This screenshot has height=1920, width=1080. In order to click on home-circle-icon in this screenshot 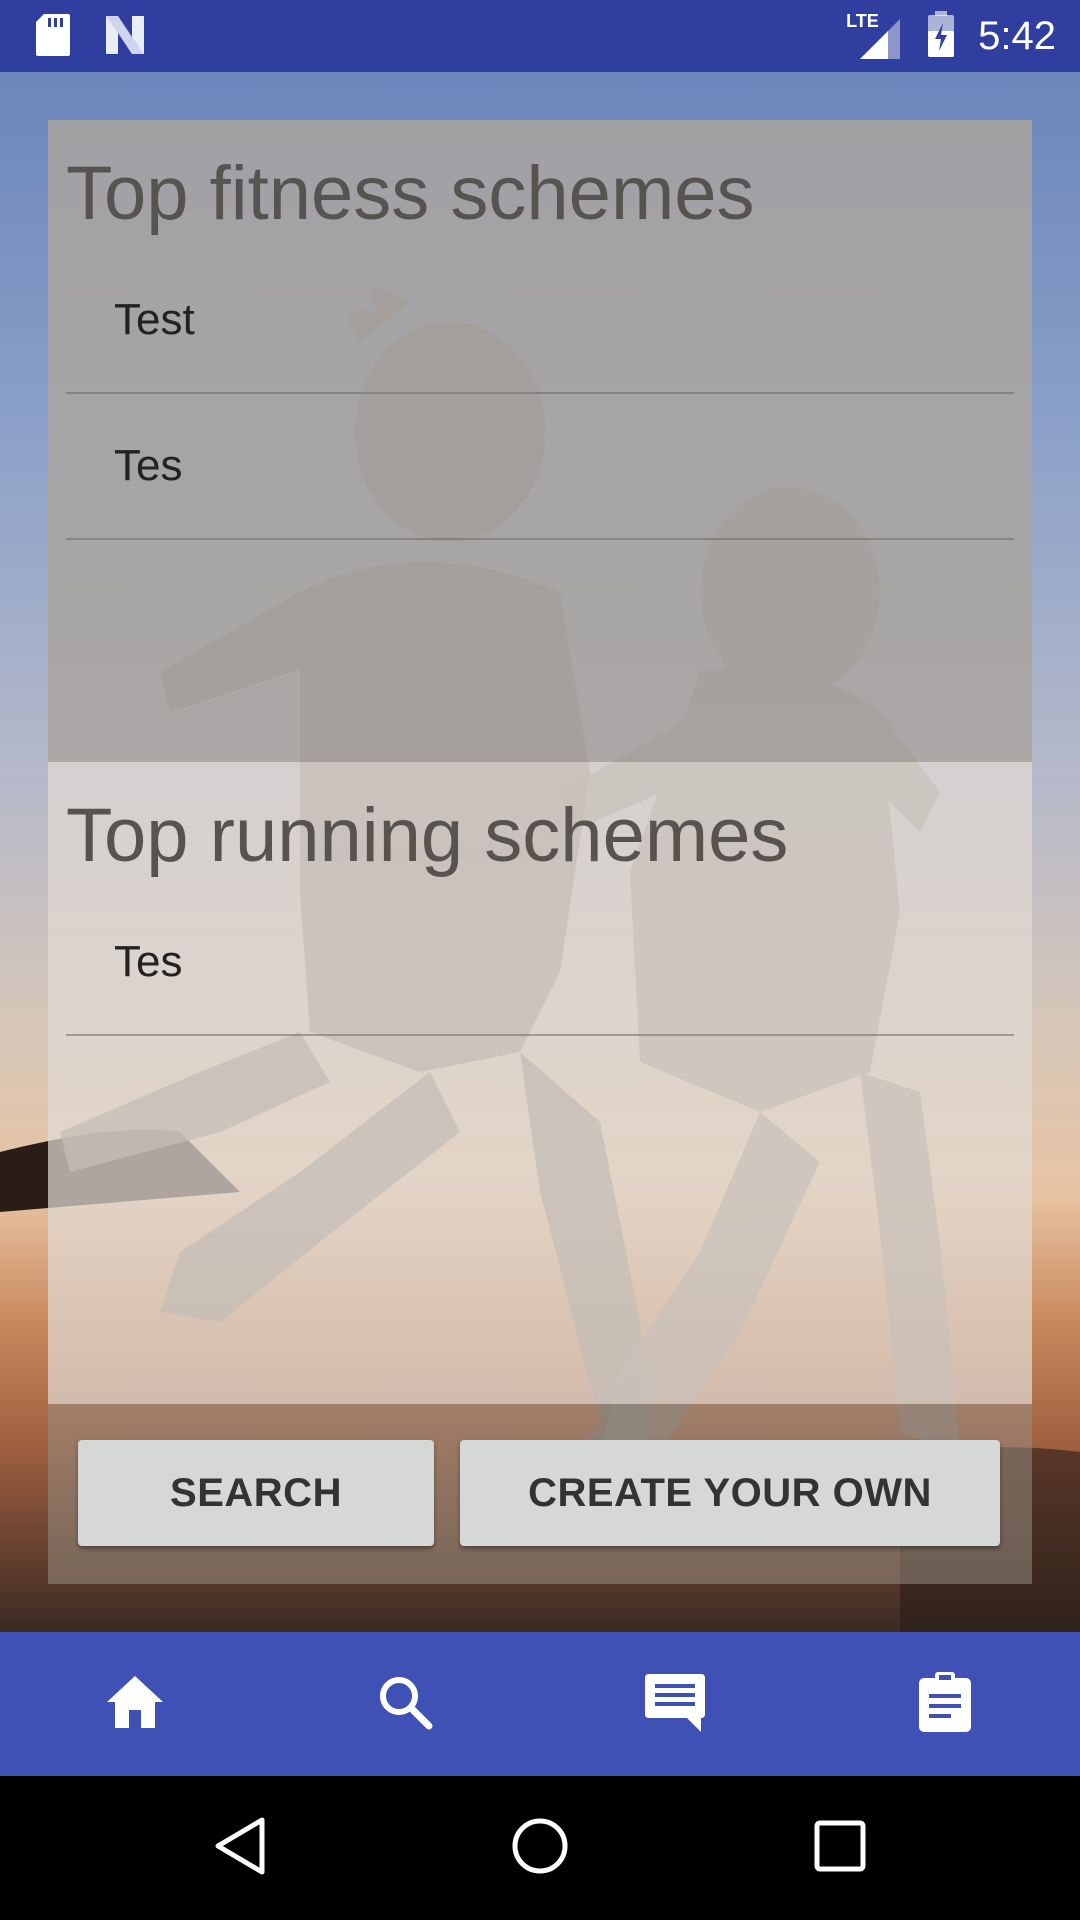, I will do `click(540, 1848)`.